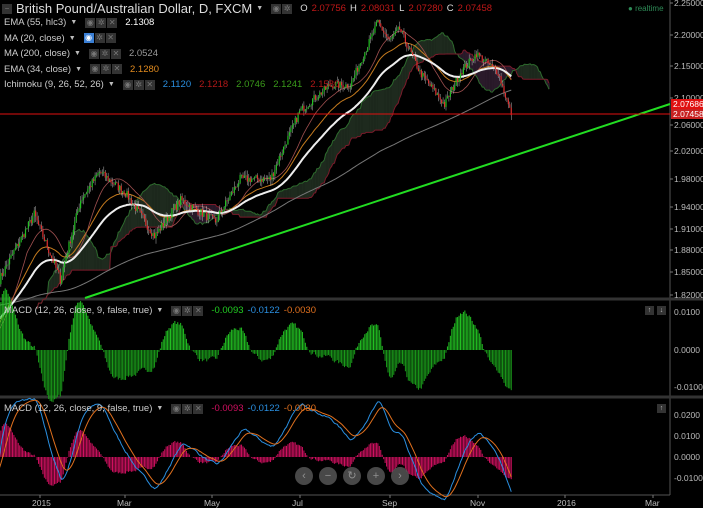  What do you see at coordinates (78, 408) in the screenshot?
I see `macd2-label: MACD (12, 26, close, 9, false, true)` at bounding box center [78, 408].